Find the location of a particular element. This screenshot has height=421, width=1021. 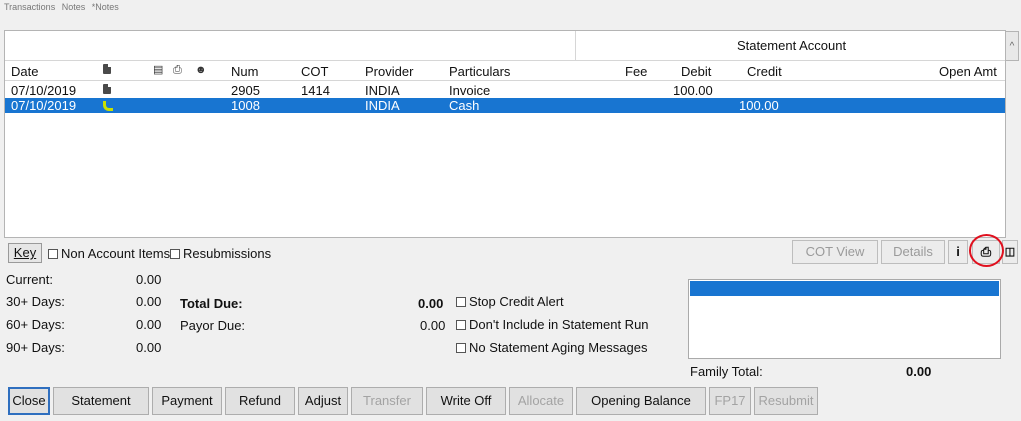

statement-account-header: Statement Account is located at coordinates (791, 46).